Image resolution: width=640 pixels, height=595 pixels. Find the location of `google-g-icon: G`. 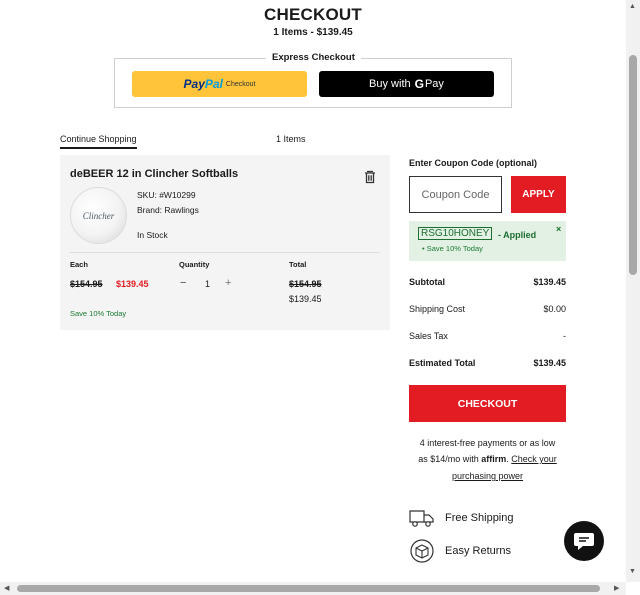

google-g-icon: G is located at coordinates (419, 84).